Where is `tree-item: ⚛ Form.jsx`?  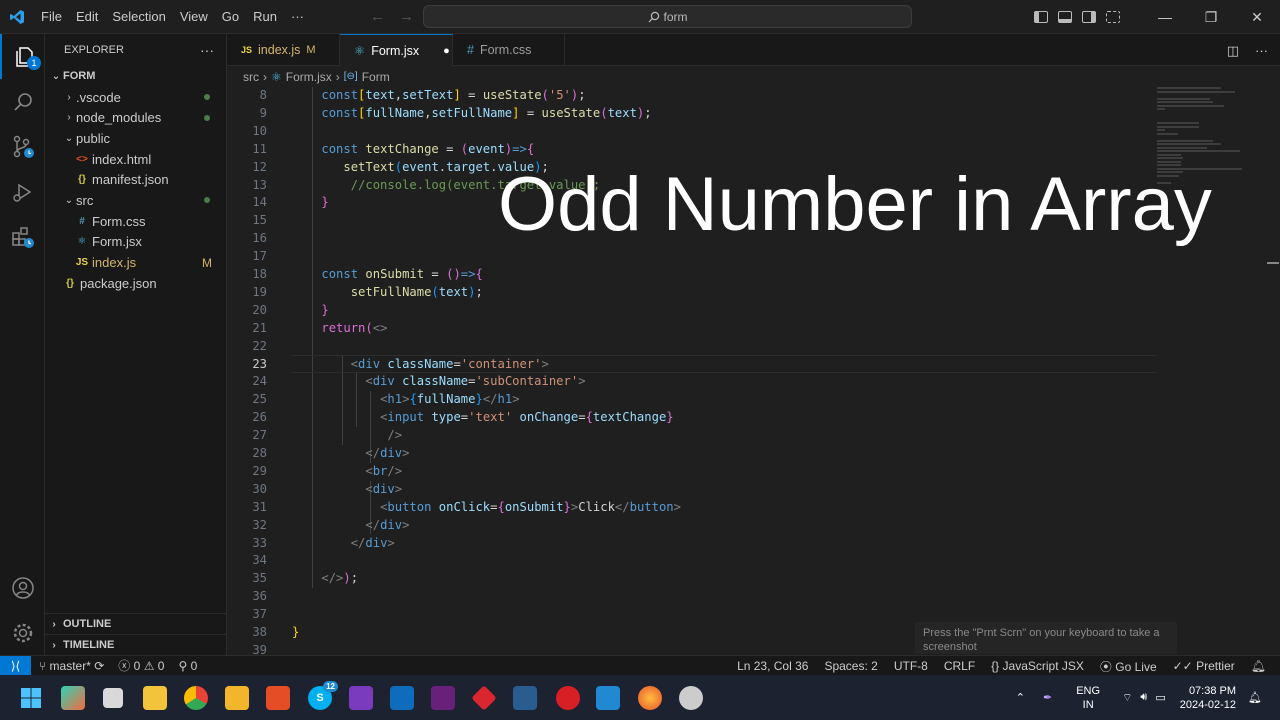 tree-item: ⚛ Form.jsx is located at coordinates (135, 242).